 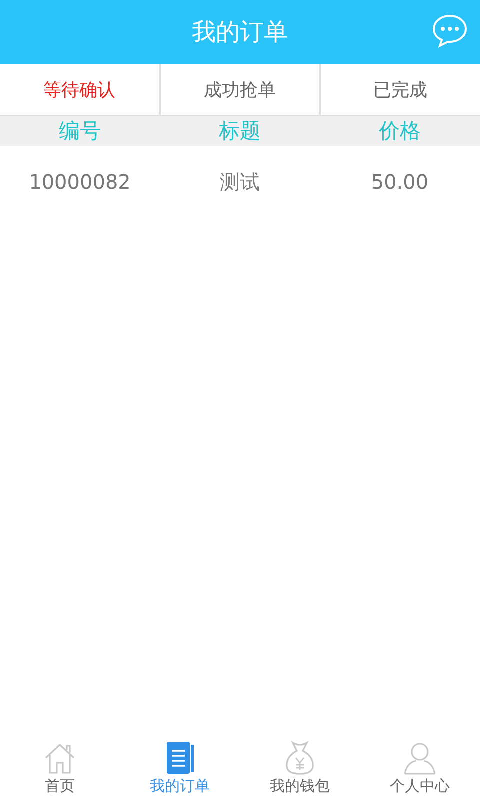 I want to click on table-cell-text: 测试, so click(x=240, y=182).